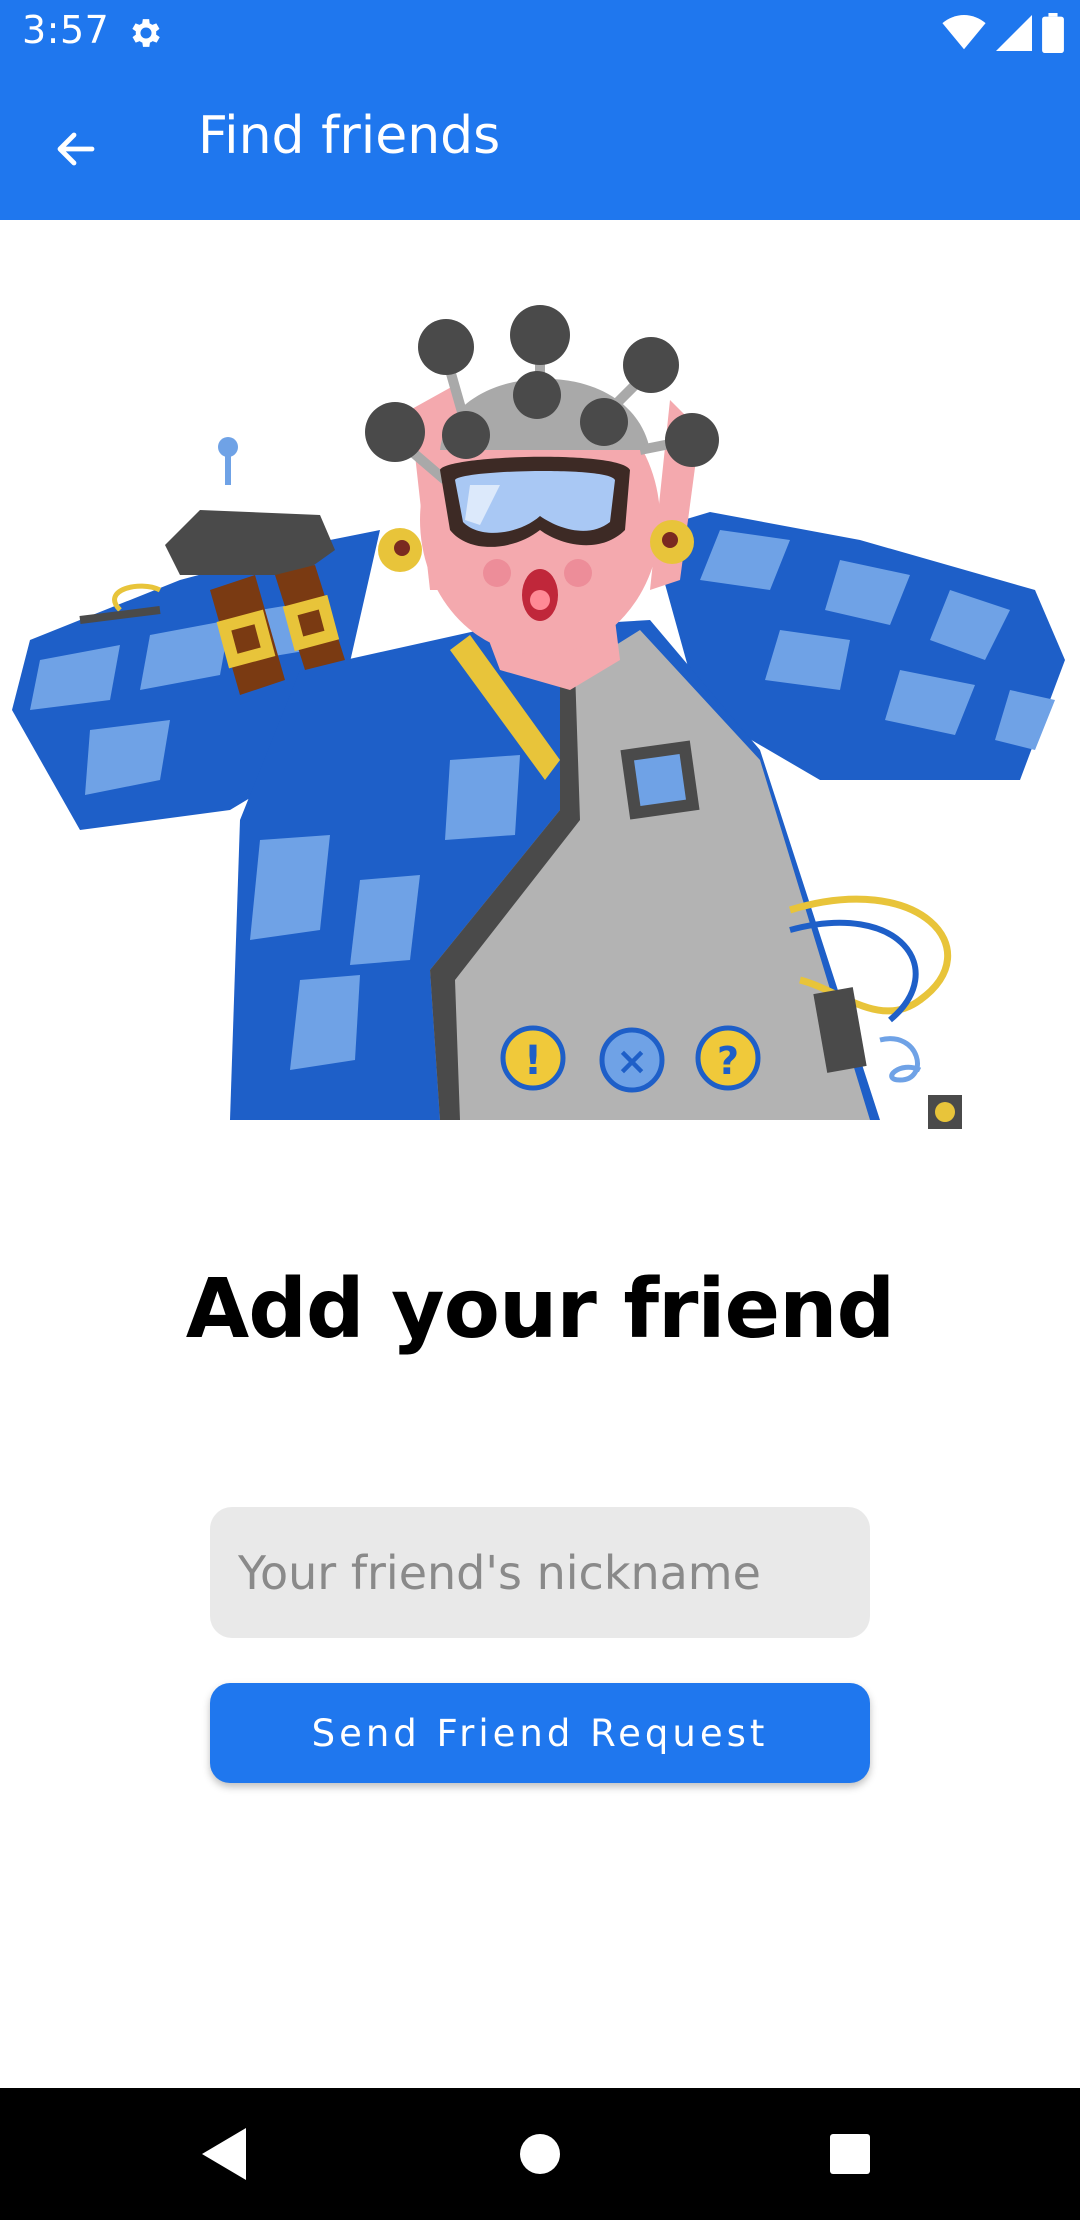 This screenshot has width=1080, height=2220. What do you see at coordinates (964, 32) in the screenshot?
I see `wifi-icon` at bounding box center [964, 32].